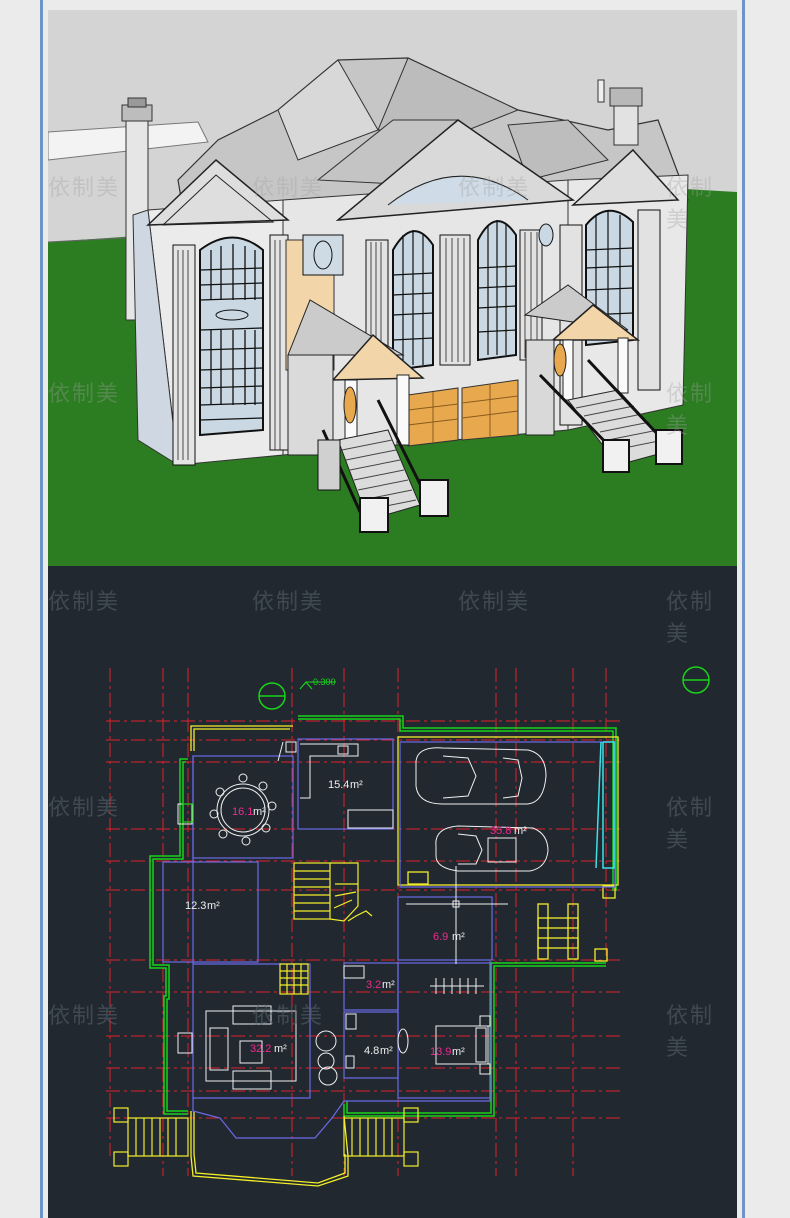 This screenshot has width=790, height=1218. What do you see at coordinates (605, 805) in the screenshot?
I see `cyan-wall` at bounding box center [605, 805].